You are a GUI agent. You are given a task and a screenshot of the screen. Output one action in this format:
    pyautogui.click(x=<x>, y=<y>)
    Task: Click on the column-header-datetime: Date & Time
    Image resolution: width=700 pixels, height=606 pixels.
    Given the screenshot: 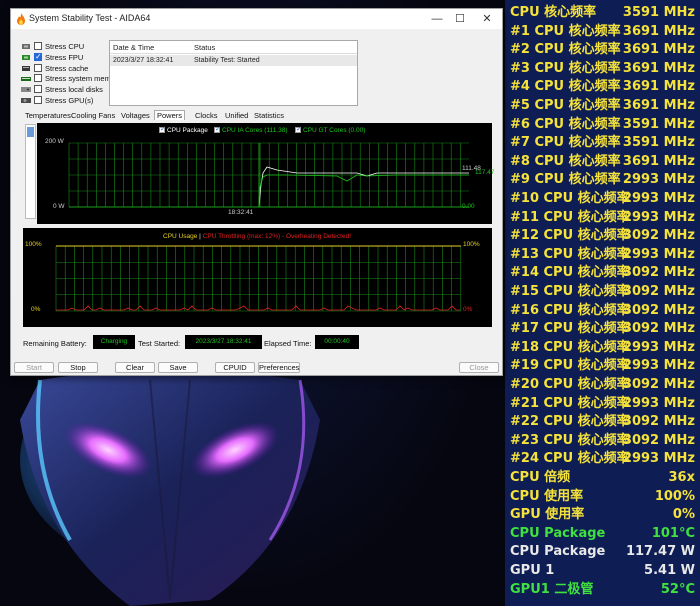 What is the action you would take?
    pyautogui.click(x=133, y=47)
    